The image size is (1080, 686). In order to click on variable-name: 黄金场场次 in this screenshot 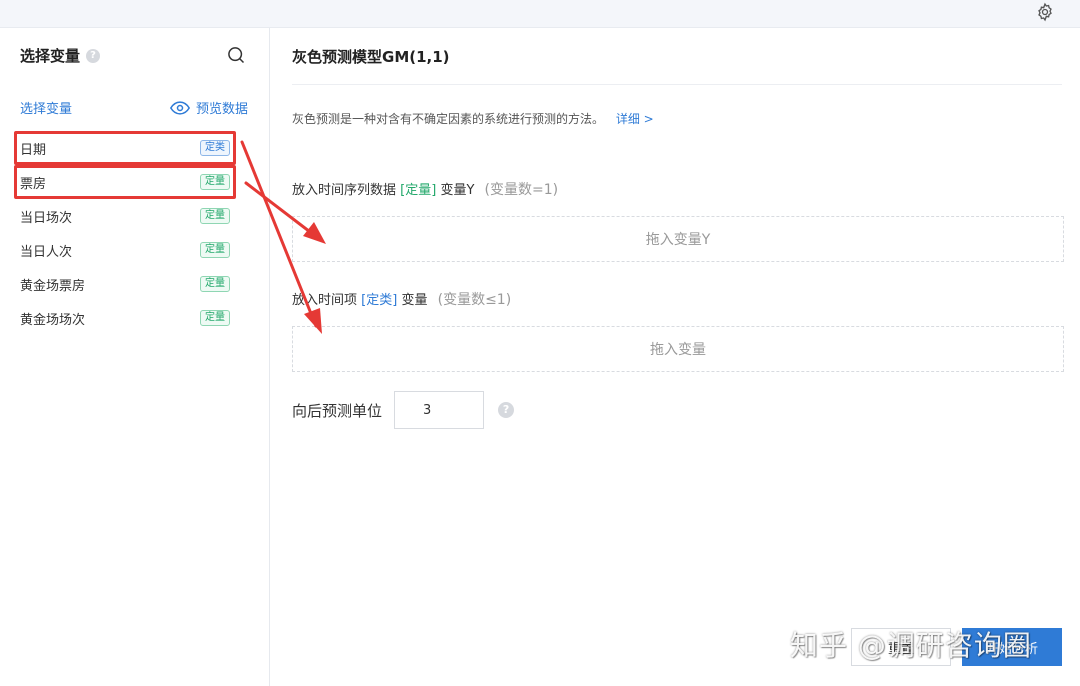, I will do `click(53, 320)`.